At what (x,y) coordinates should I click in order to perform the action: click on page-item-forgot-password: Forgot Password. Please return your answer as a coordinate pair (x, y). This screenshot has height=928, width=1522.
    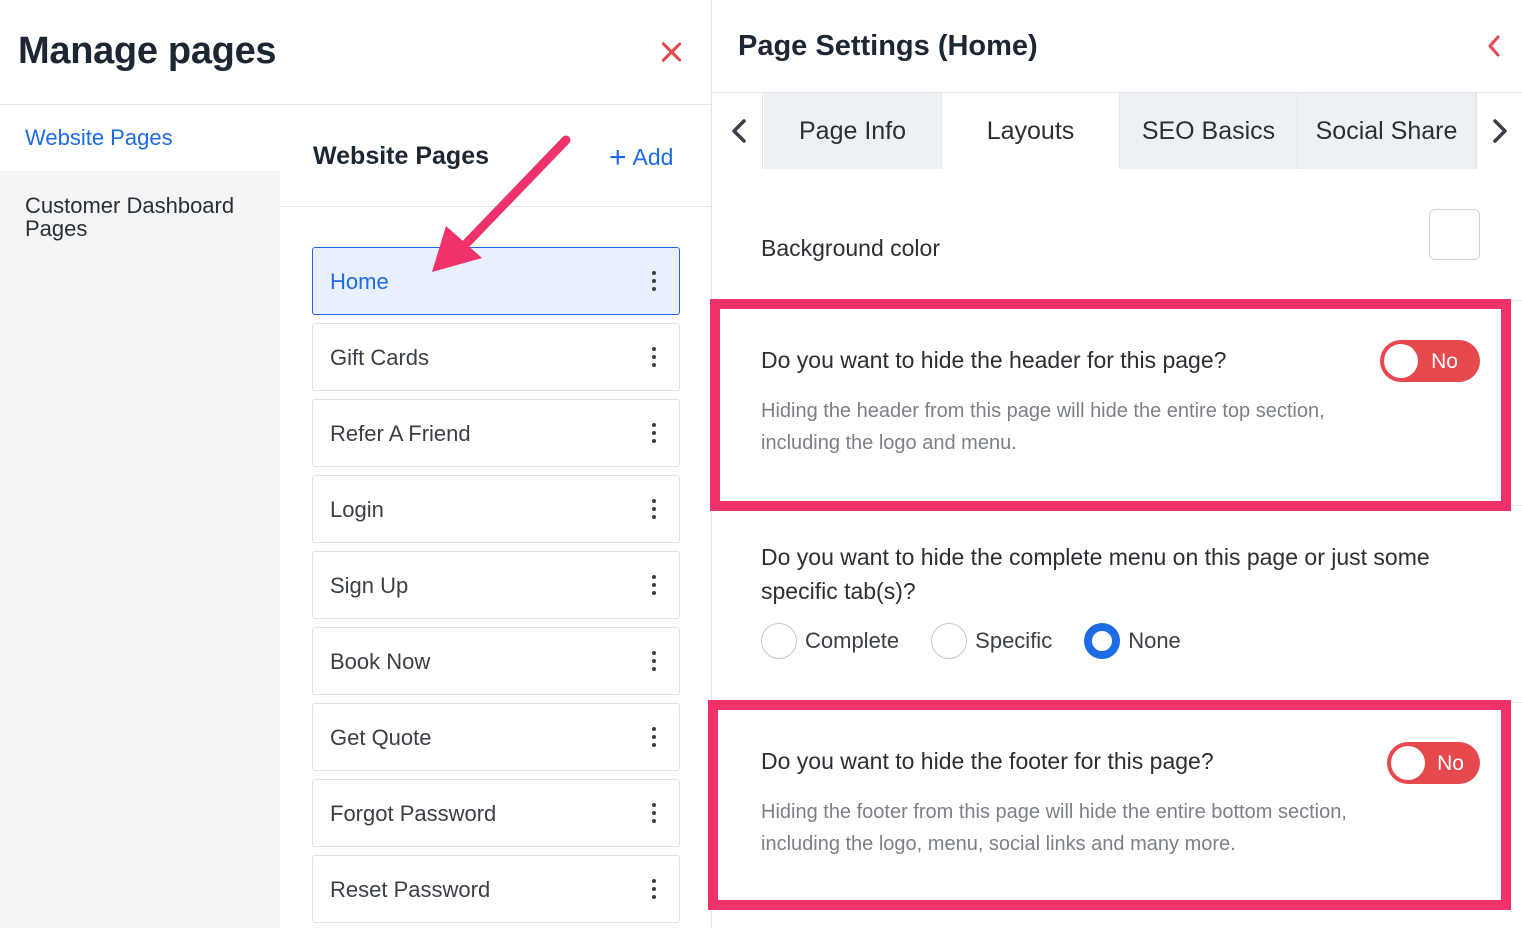
    Looking at the image, I should click on (496, 813).